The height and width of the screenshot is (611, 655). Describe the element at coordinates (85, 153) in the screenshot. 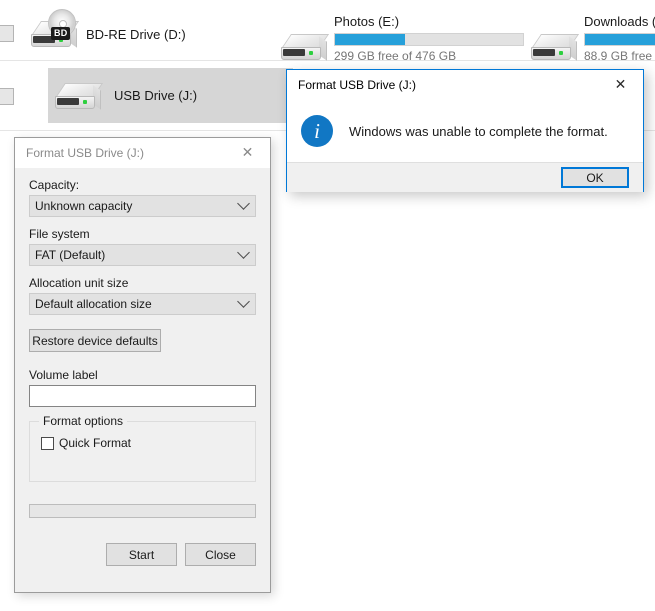

I see `format-dialog-title: Format USB Drive (J:)` at that location.